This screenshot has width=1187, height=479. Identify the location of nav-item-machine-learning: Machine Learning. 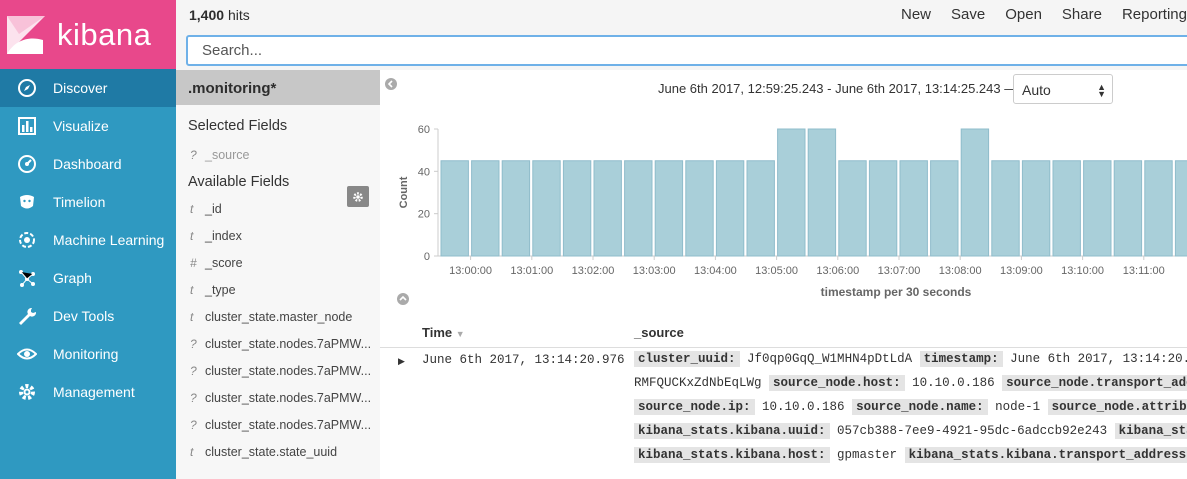
(88, 240).